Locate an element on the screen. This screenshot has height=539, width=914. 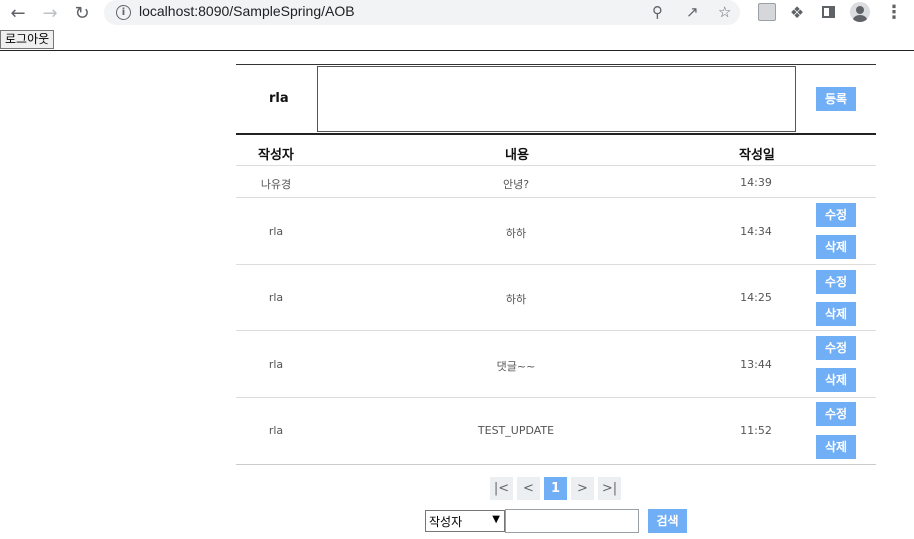
search-type-select: 작성자 ▼ is located at coordinates (465, 521).